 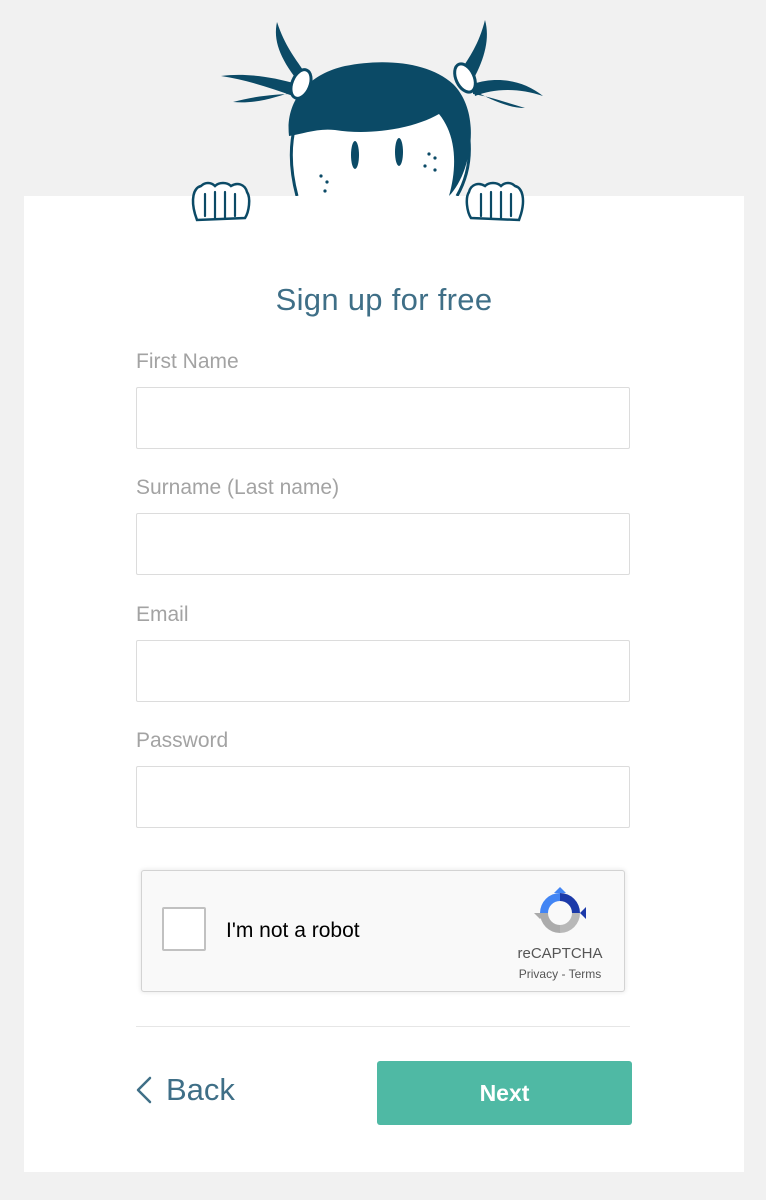 What do you see at coordinates (383, 418) in the screenshot?
I see `first-name-field` at bounding box center [383, 418].